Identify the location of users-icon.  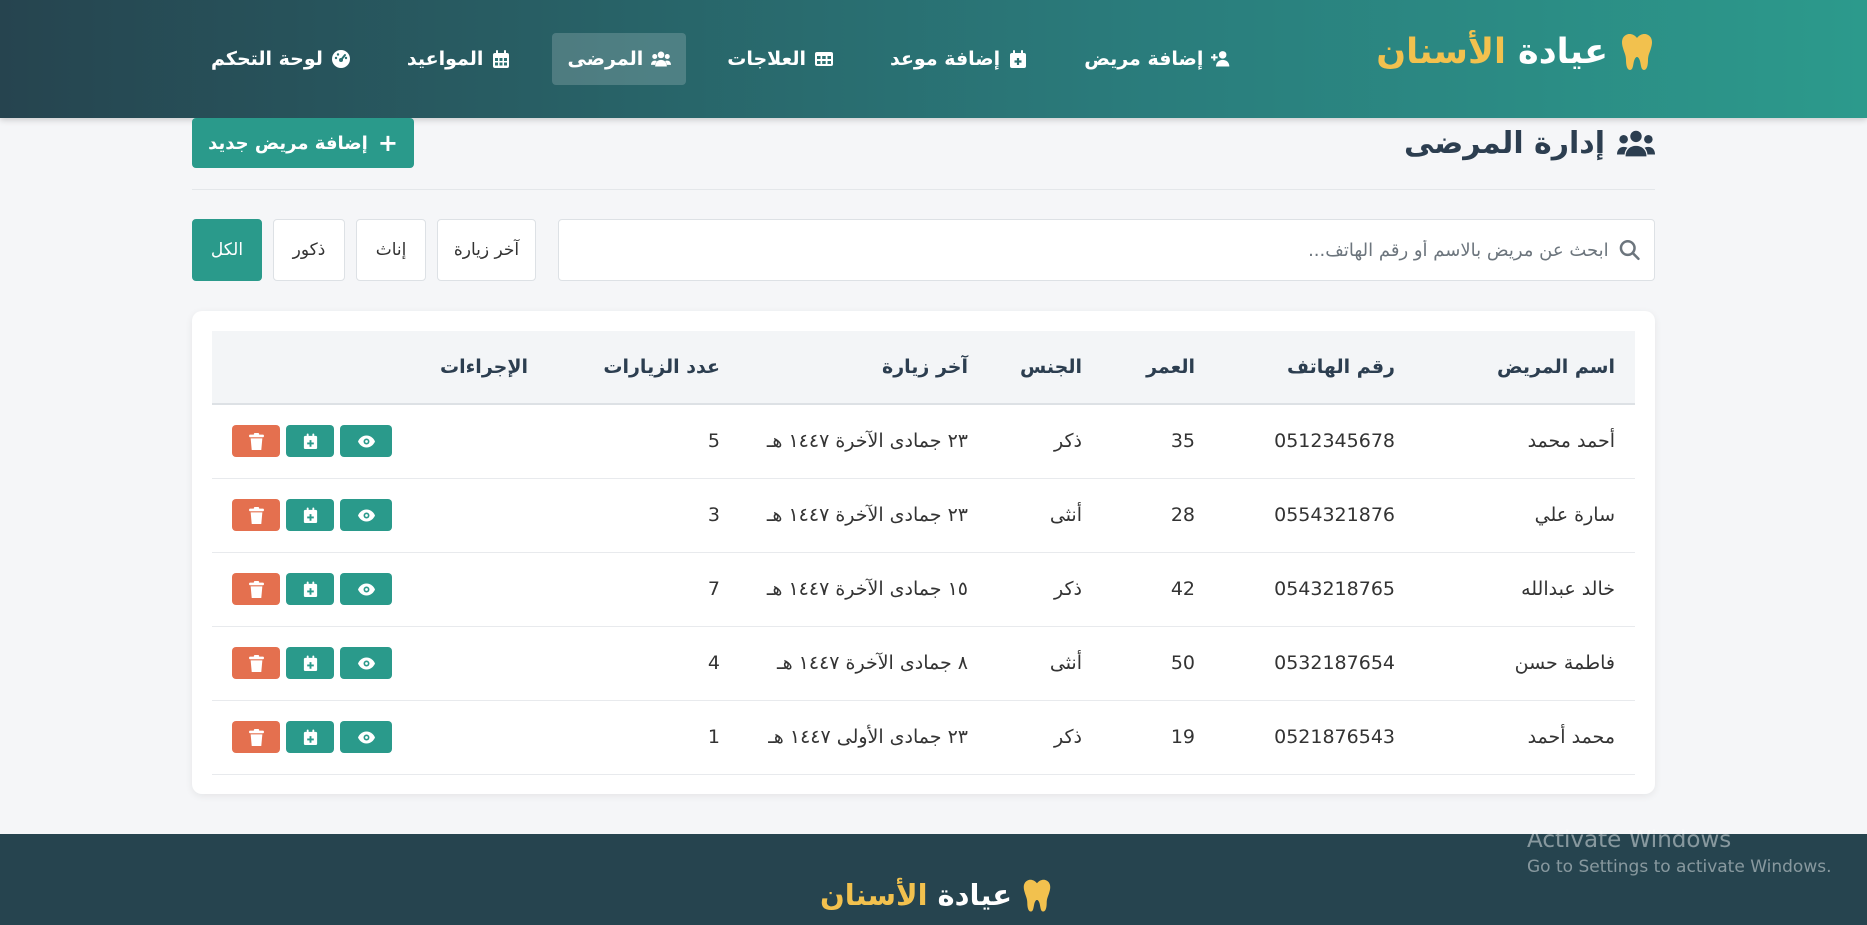
(661, 59).